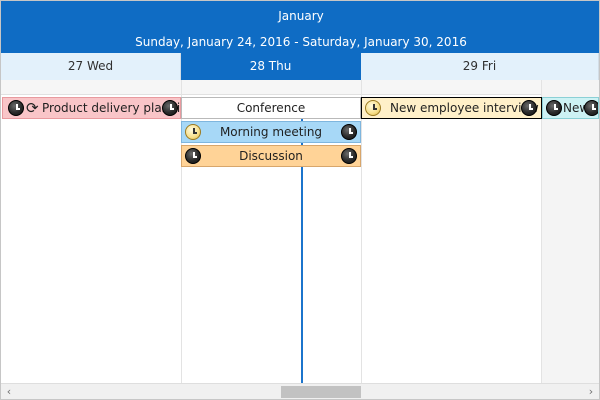 This screenshot has width=600, height=400. What do you see at coordinates (570, 231) in the screenshot?
I see `next-day-column` at bounding box center [570, 231].